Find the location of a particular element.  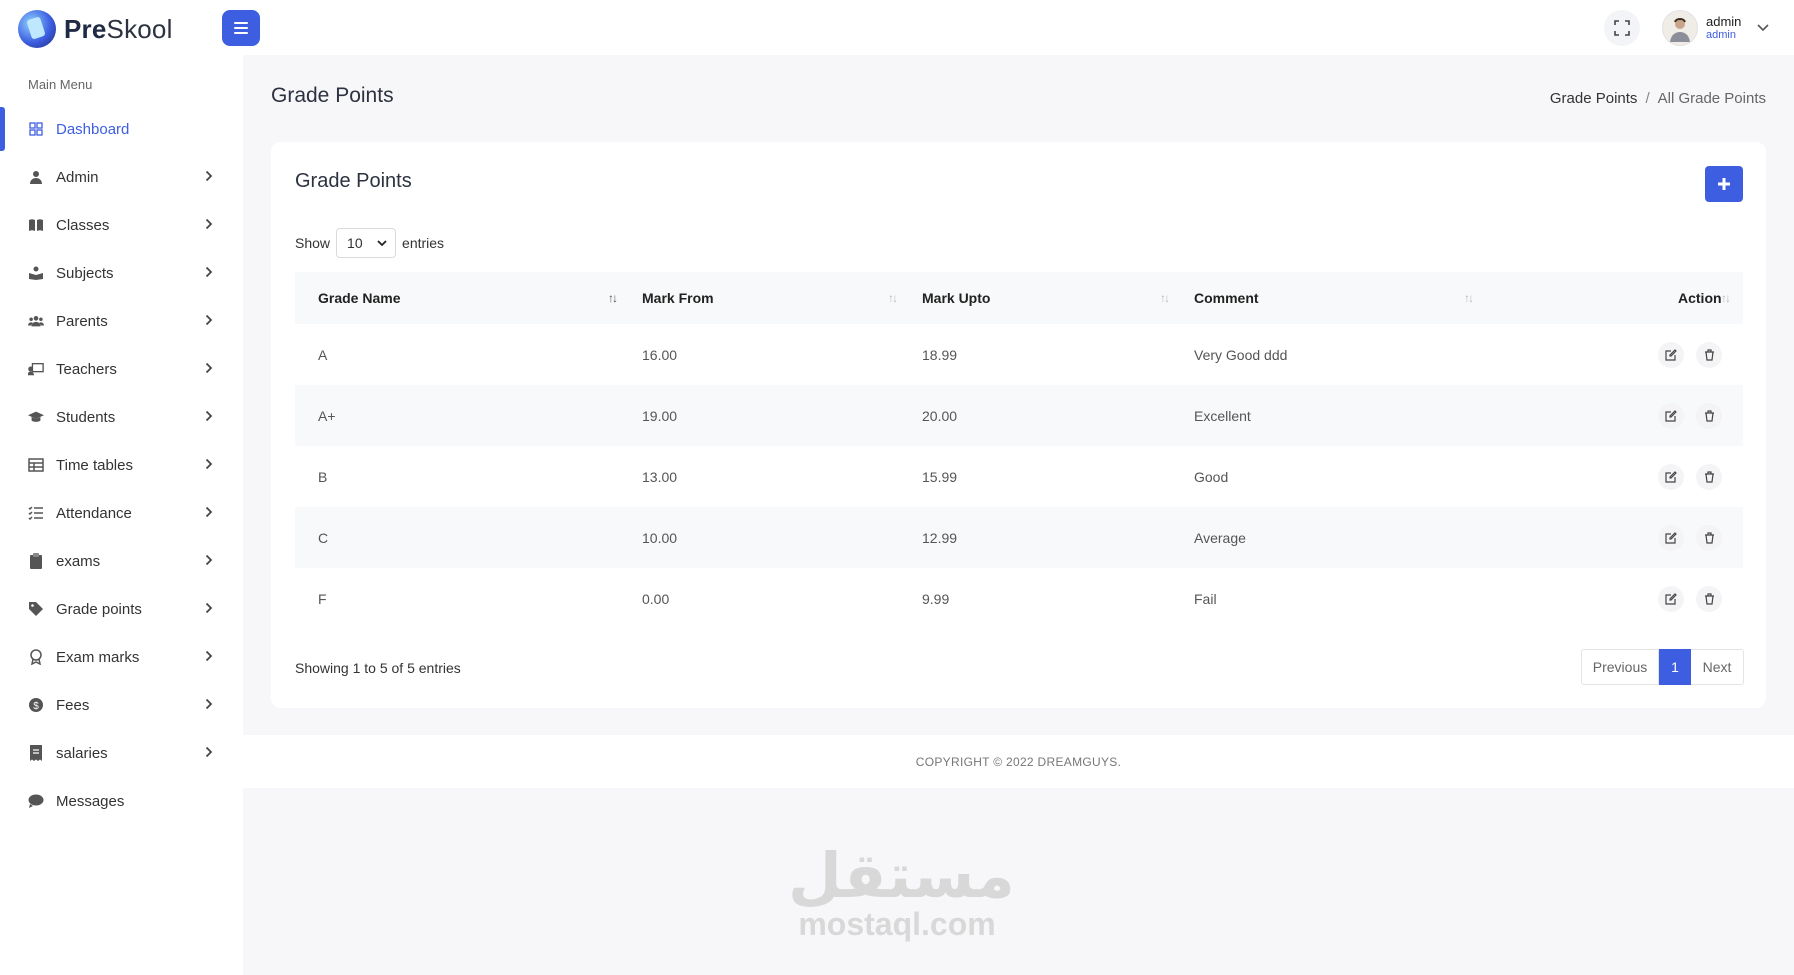

sidebar-item-label: exams is located at coordinates (78, 561).